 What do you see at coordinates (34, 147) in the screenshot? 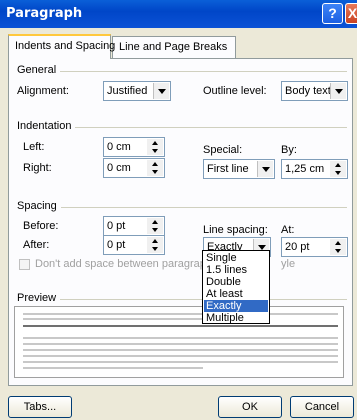
I see `left-indent-label: Left:` at bounding box center [34, 147].